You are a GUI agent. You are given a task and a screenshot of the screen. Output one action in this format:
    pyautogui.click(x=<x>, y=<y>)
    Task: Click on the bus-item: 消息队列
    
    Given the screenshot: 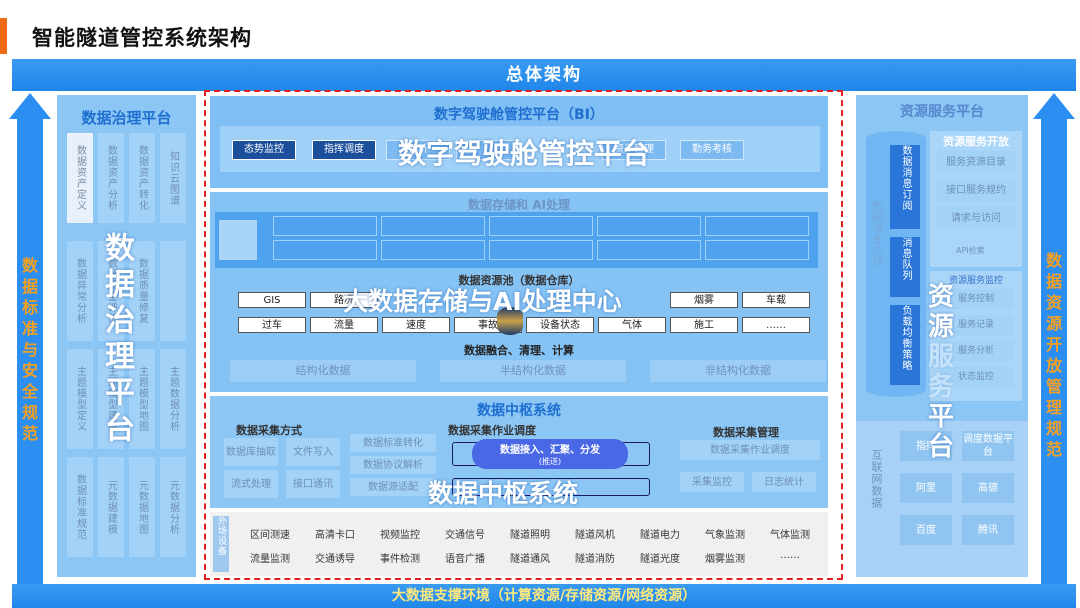 What is the action you would take?
    pyautogui.click(x=905, y=267)
    